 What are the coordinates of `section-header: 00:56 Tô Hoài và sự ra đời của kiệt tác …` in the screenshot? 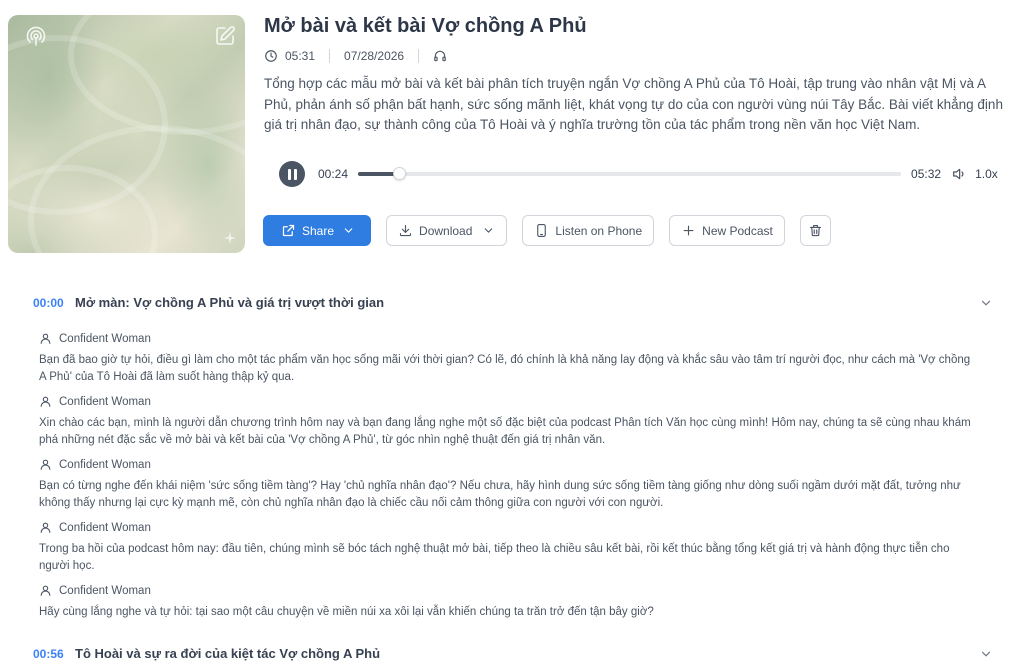 It's located at (513, 653).